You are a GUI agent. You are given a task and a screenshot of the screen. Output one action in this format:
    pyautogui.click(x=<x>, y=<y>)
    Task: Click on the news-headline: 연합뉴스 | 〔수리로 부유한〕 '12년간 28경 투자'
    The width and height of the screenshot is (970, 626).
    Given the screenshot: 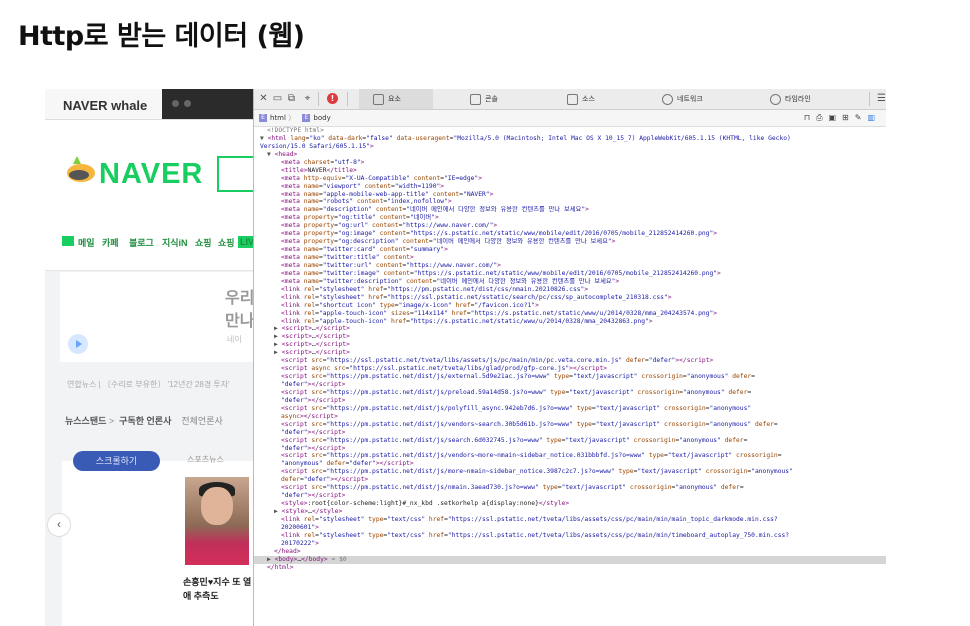 What is the action you would take?
    pyautogui.click(x=148, y=384)
    